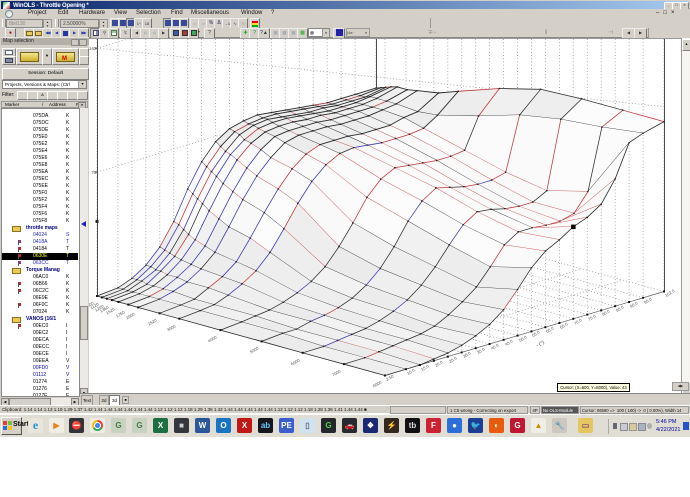  Describe the element at coordinates (536, 333) in the screenshot. I see `svg-text: 55.0` at that location.